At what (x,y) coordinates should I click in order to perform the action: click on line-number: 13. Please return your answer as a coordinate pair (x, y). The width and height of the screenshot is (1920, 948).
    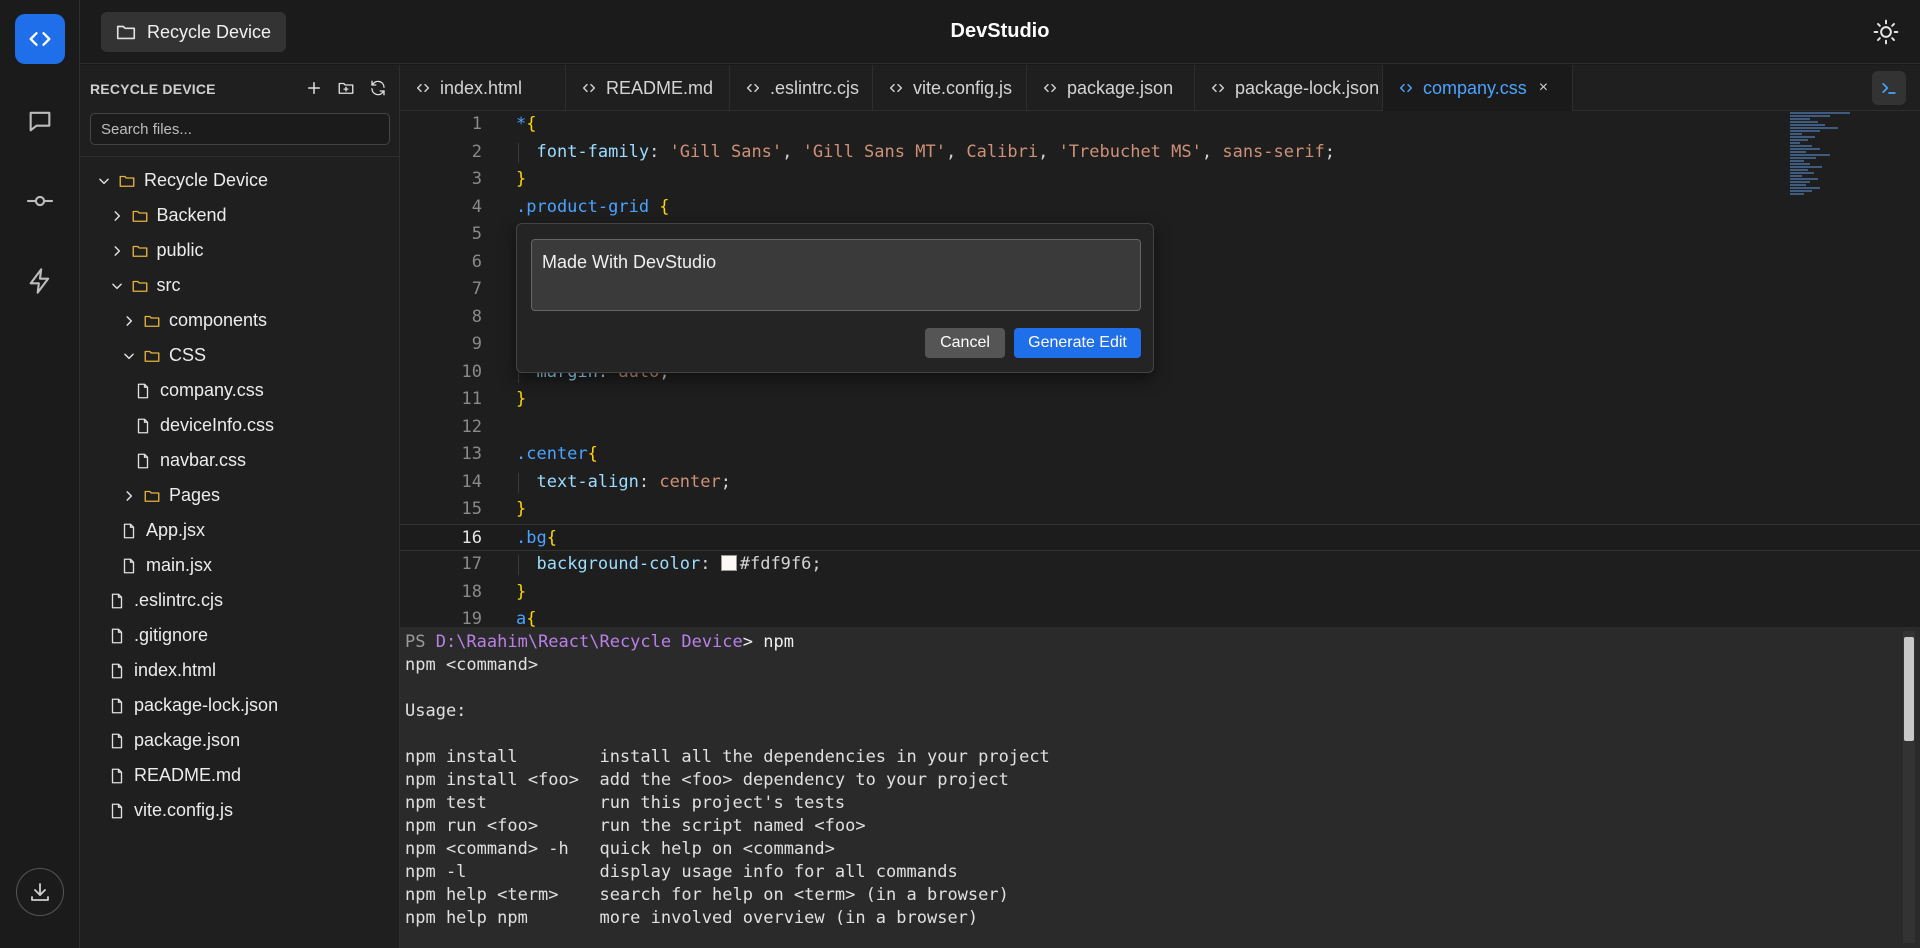
    Looking at the image, I should click on (471, 454).